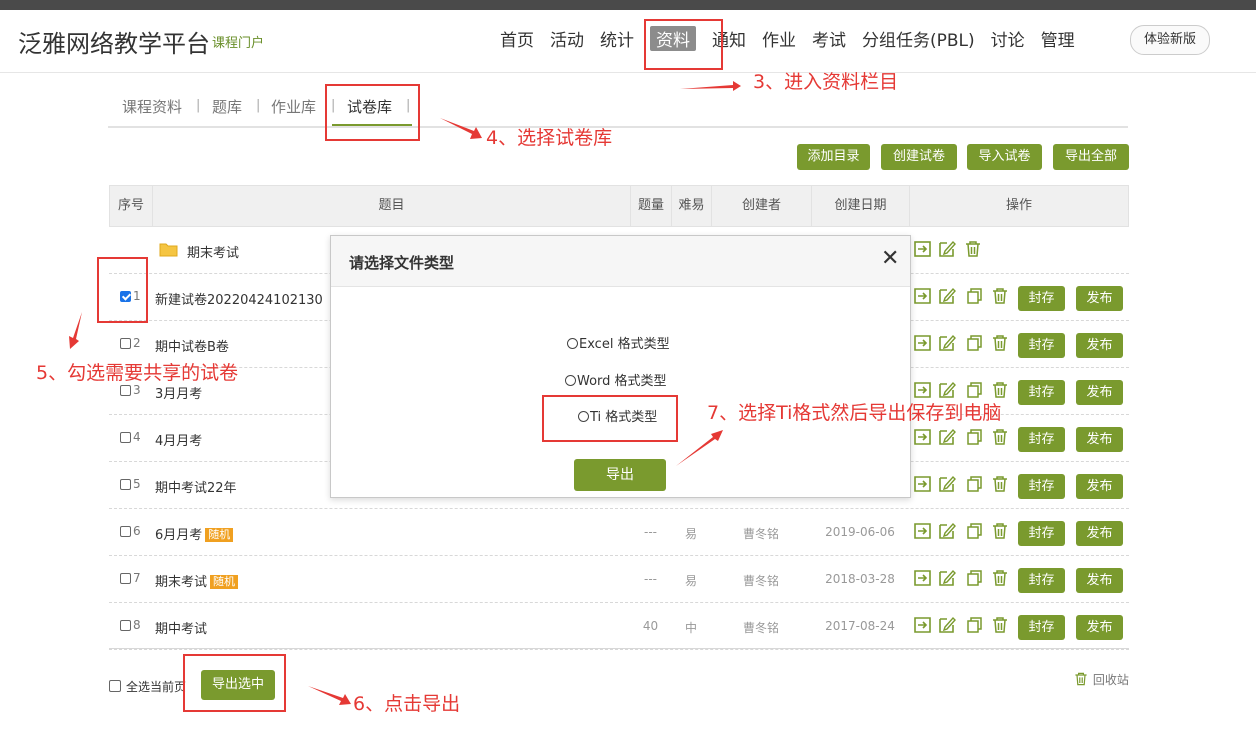 This screenshot has height=736, width=1256. Describe the element at coordinates (710, 86) in the screenshot. I see `arrow-step3` at that location.